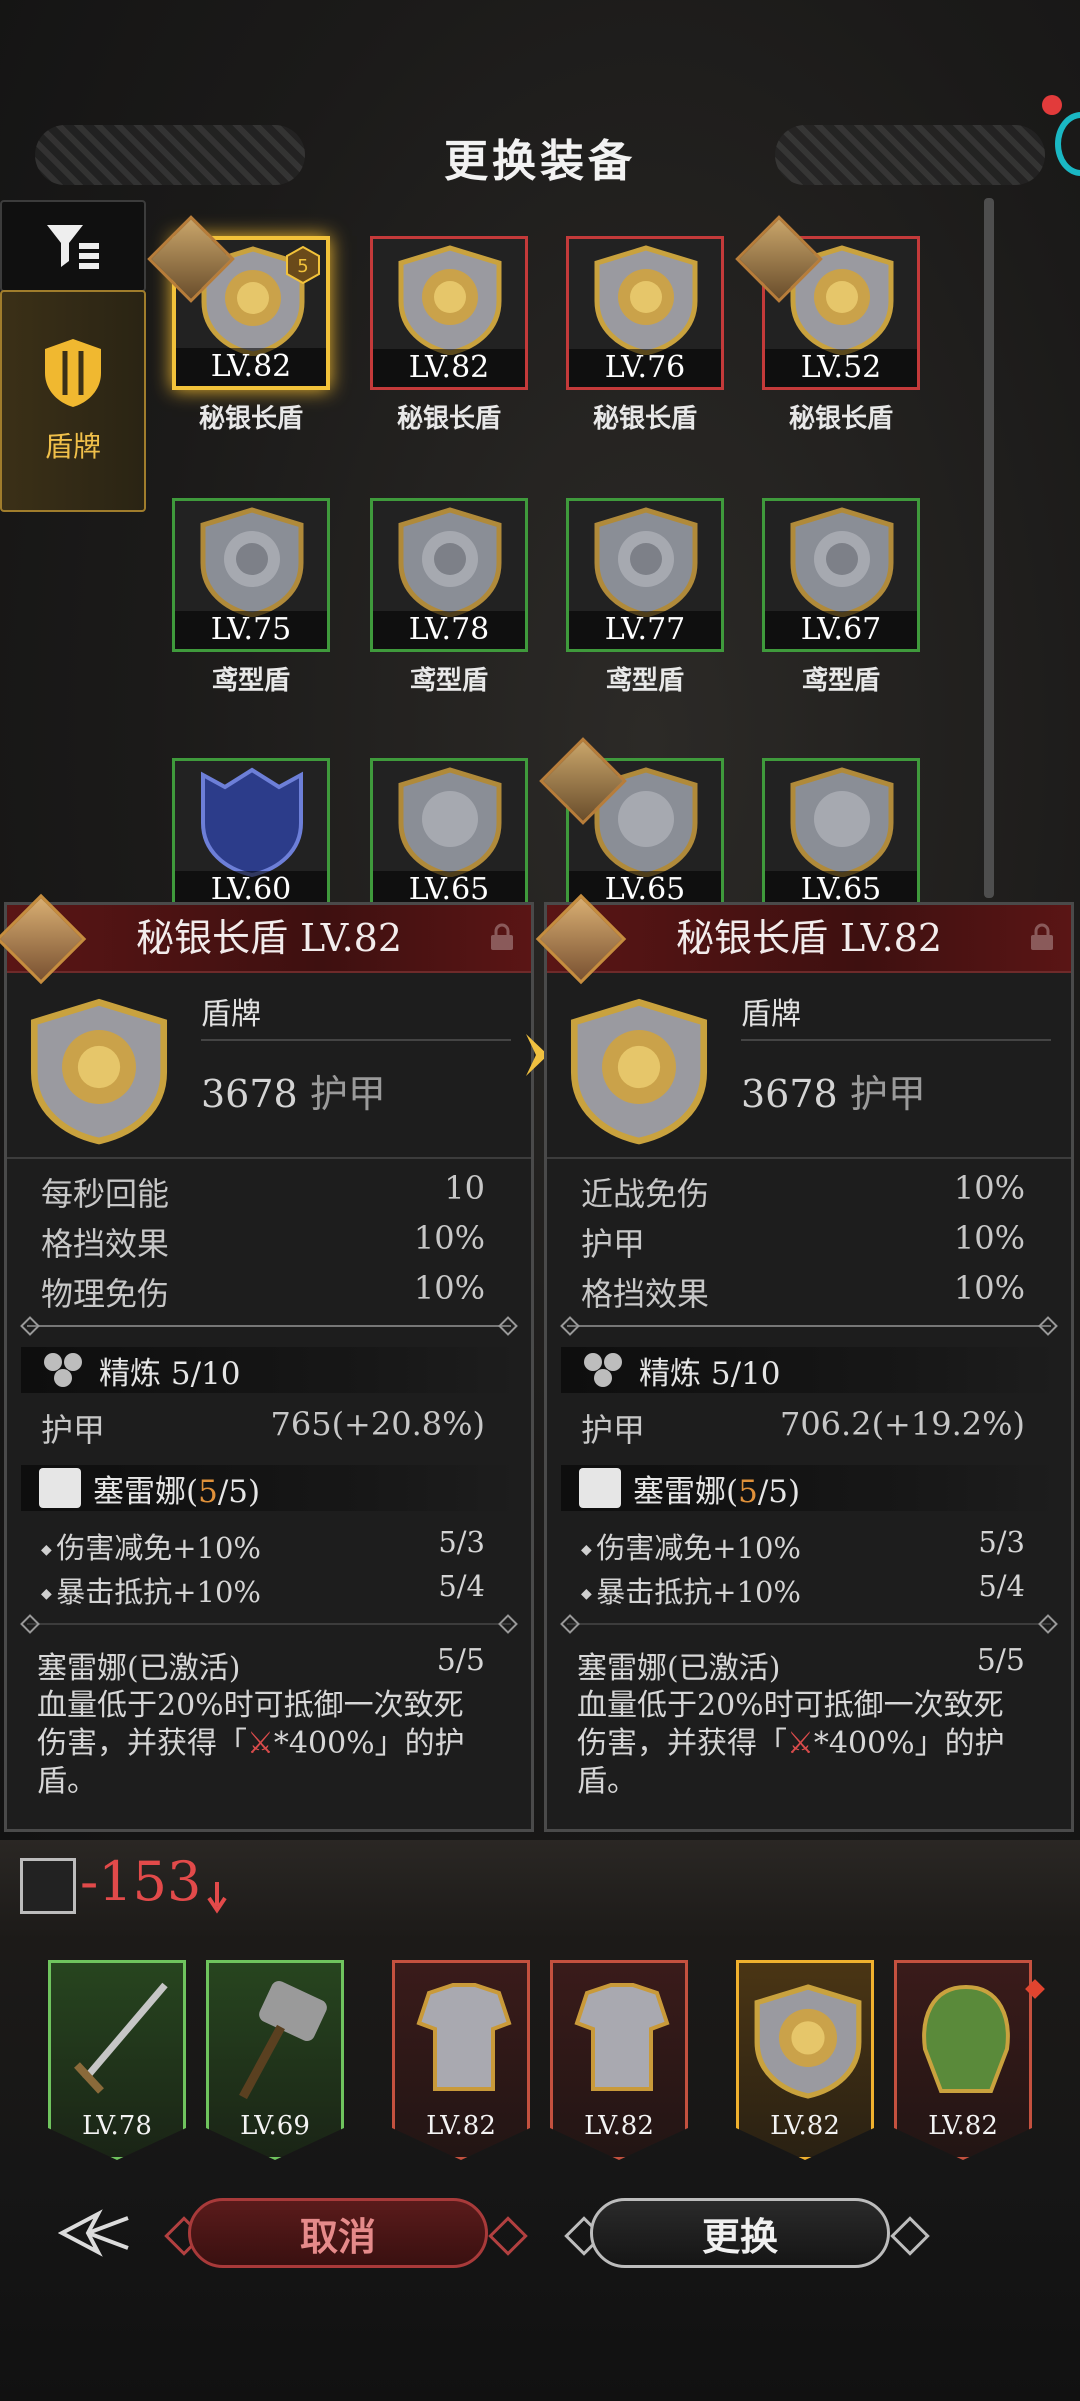 This screenshot has height=2401, width=1080. I want to click on equipped-legs-slot: LV.82, so click(619, 2060).